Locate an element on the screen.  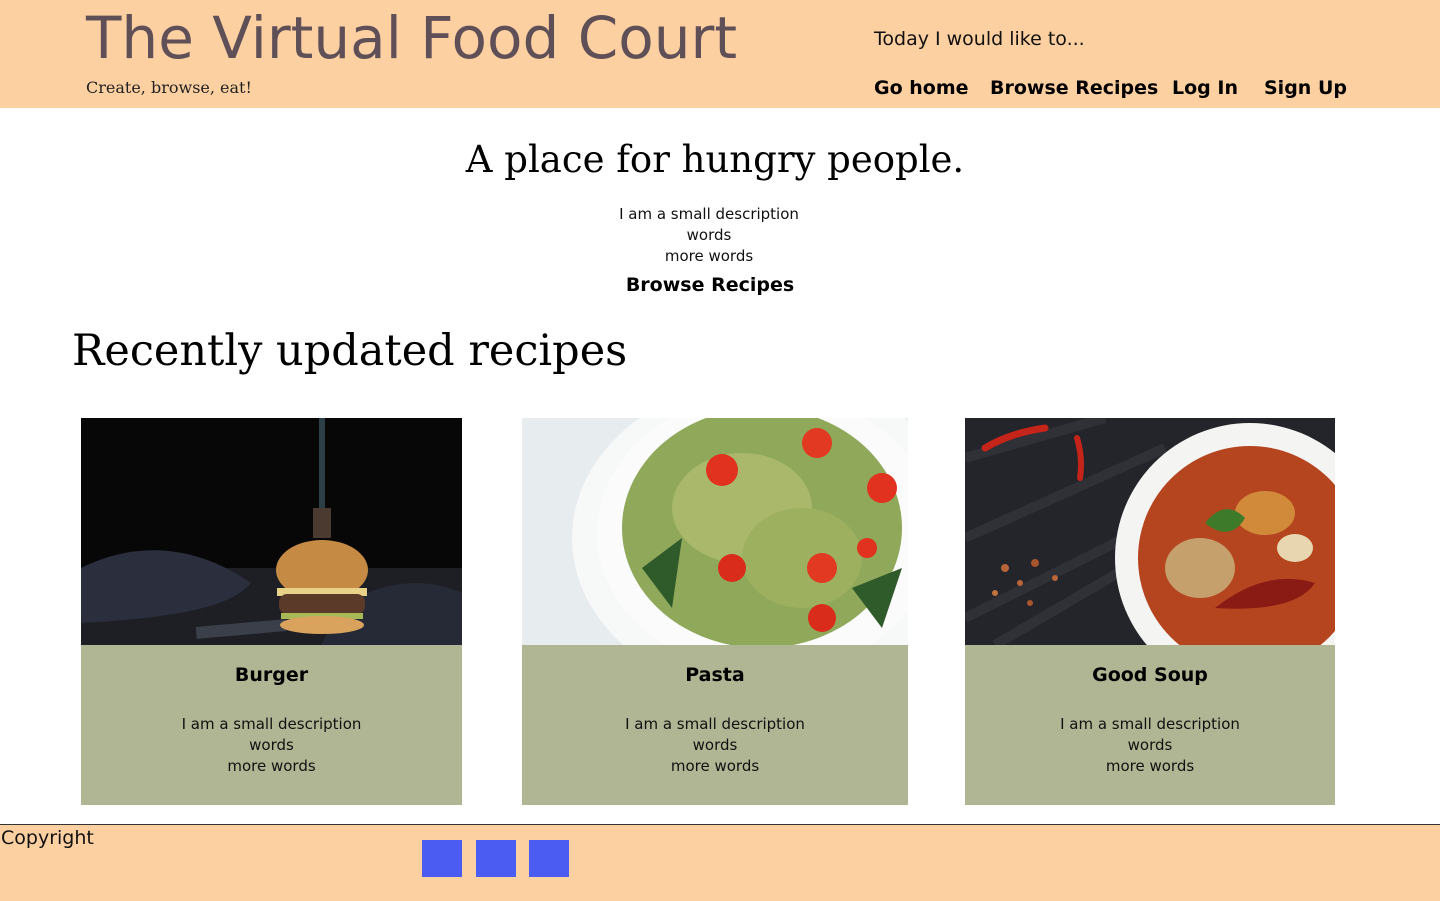
recipe-card-title: Pasta is located at coordinates (715, 675).